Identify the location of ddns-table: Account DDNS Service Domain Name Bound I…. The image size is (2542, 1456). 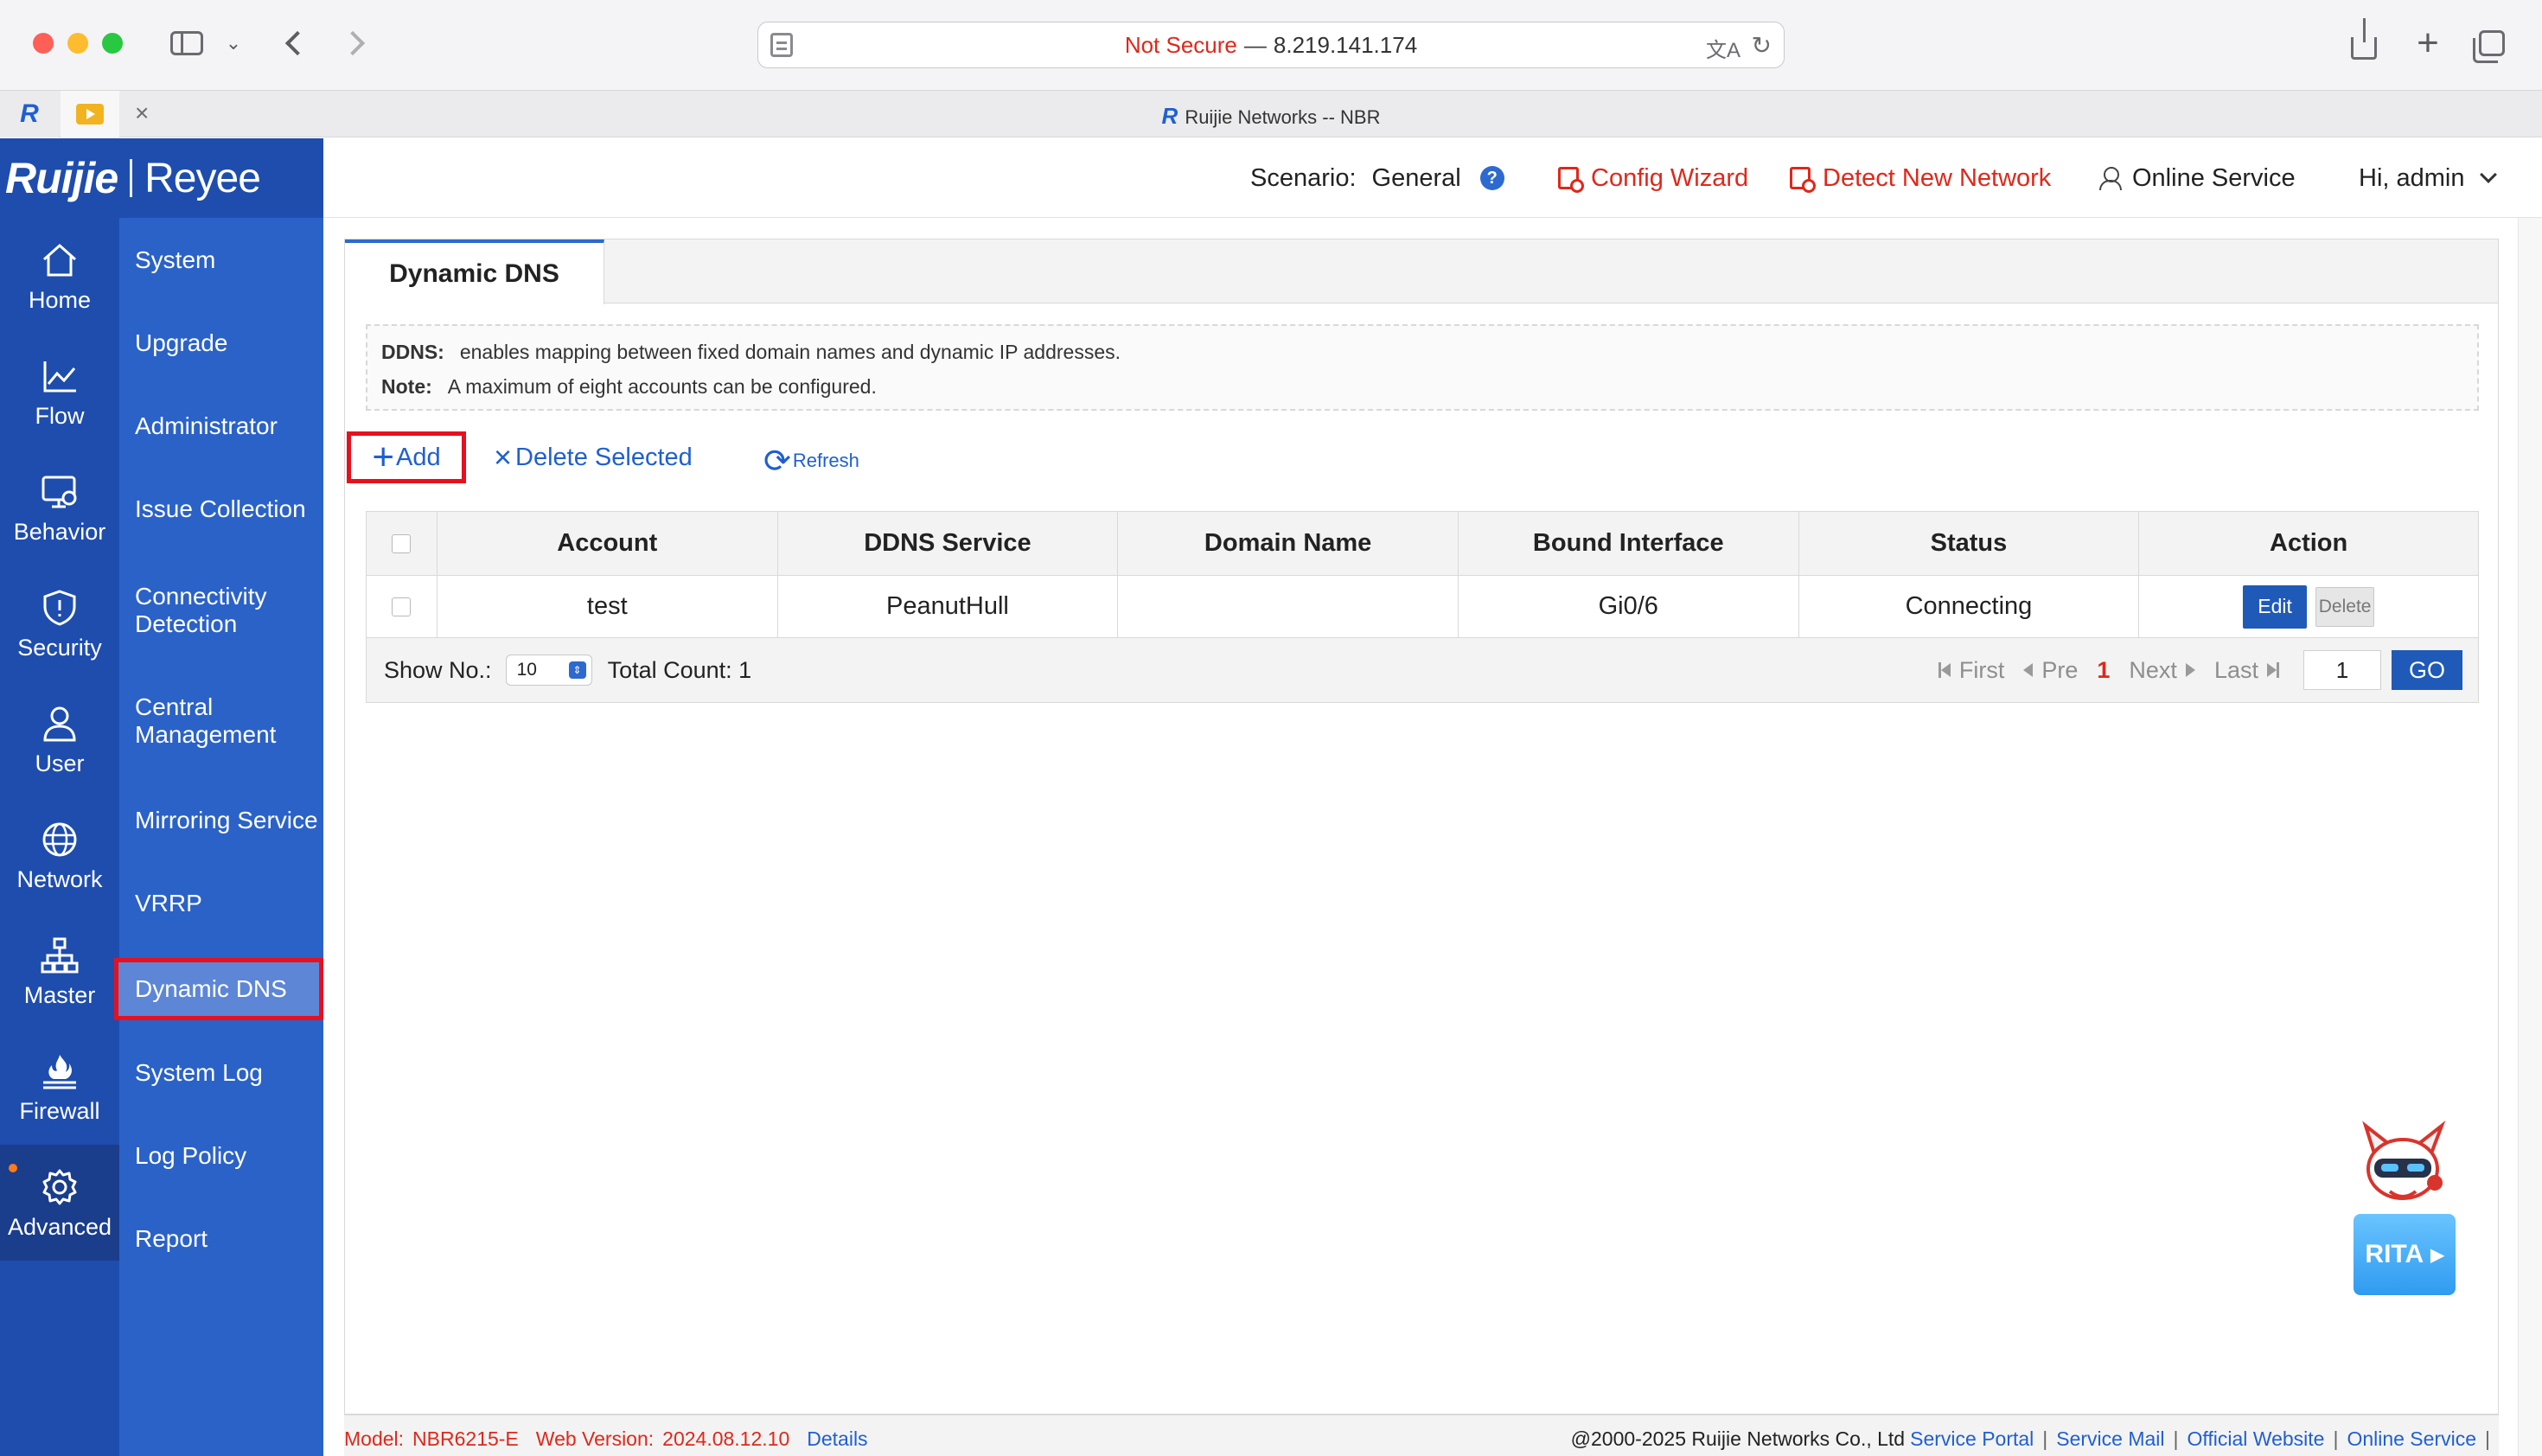
(1422, 607).